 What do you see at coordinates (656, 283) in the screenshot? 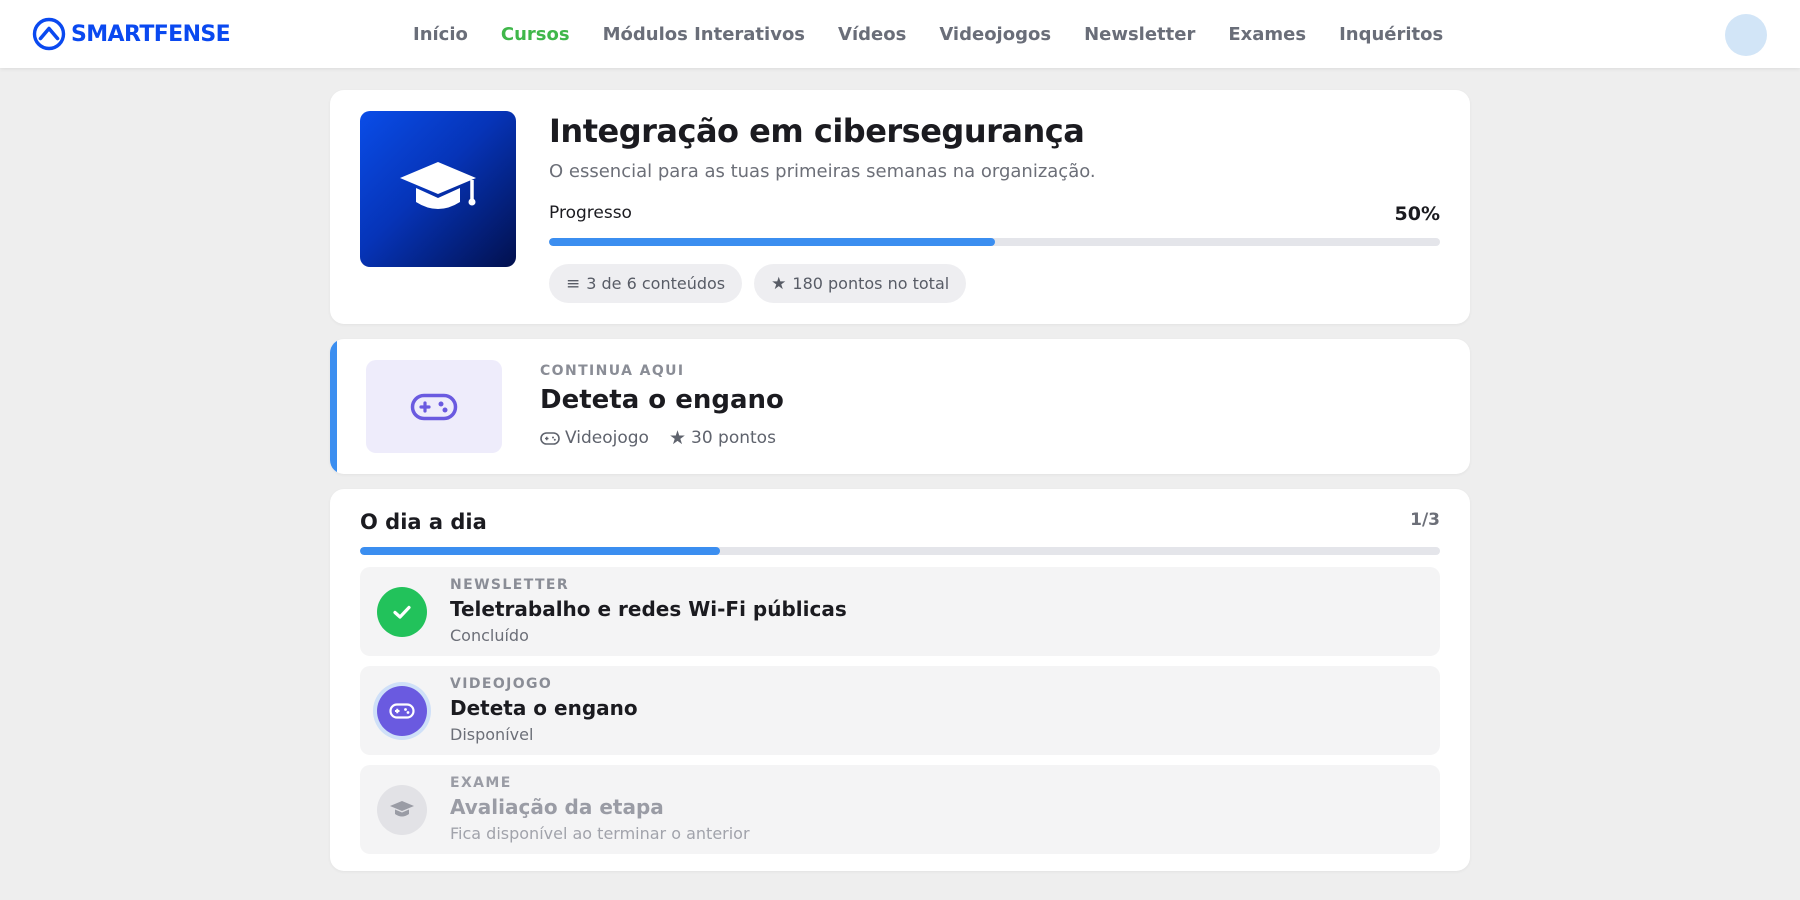
I see `contents-count-text: 3 de 6 conteúdos` at bounding box center [656, 283].